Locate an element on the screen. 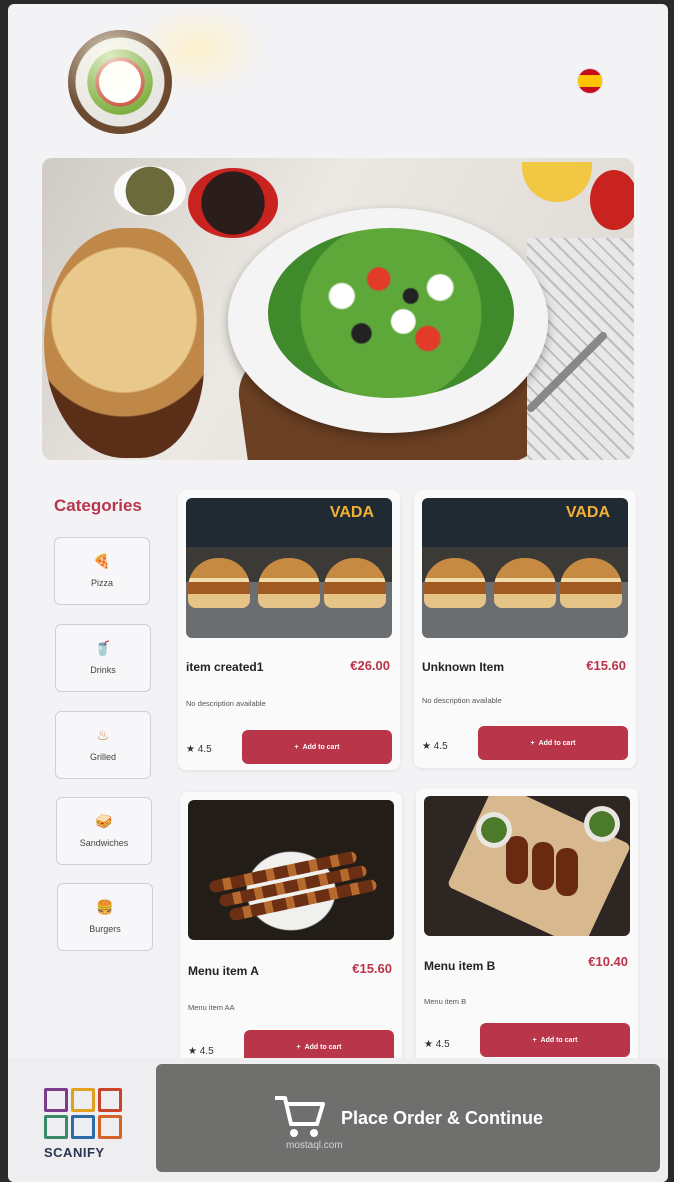  brand-name: SCANIFY is located at coordinates (74, 1152).